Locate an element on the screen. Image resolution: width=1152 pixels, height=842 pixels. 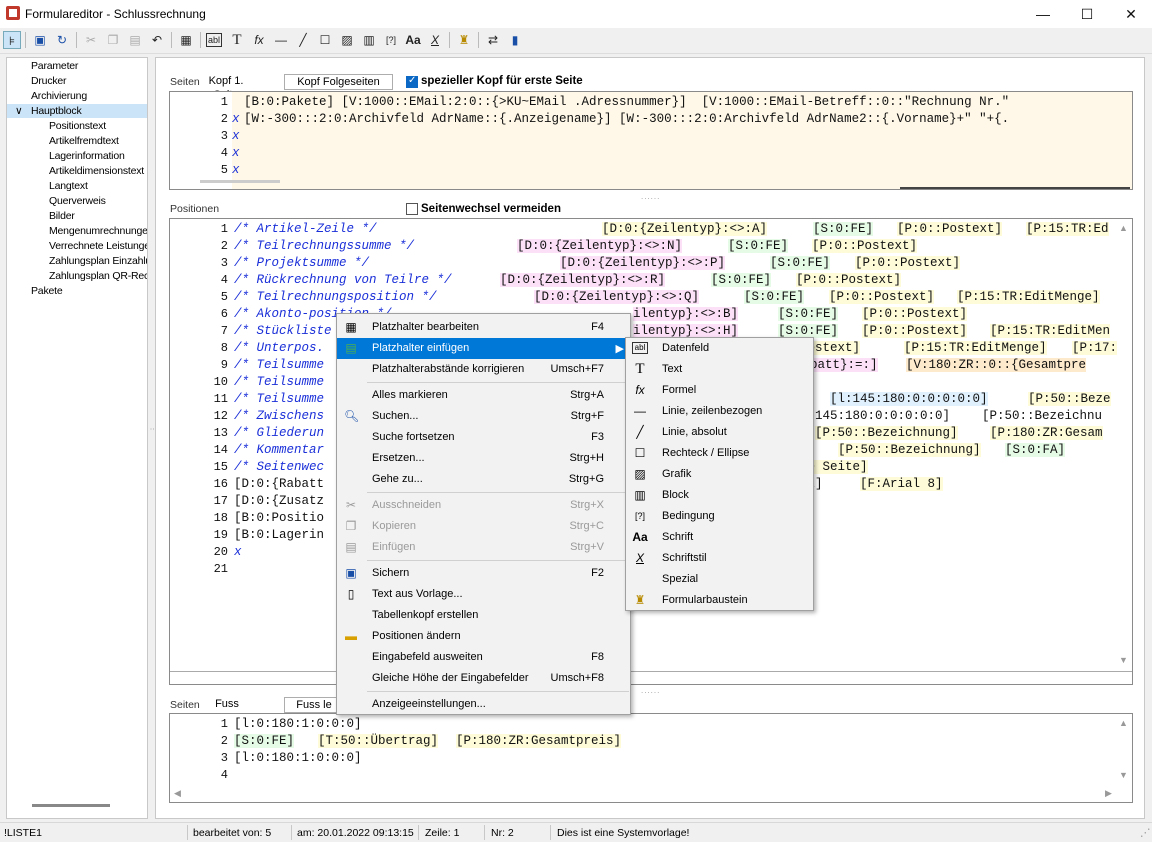
menu-item-goto: Gehe zu... Strg+G is located at coordinates (483, 479).